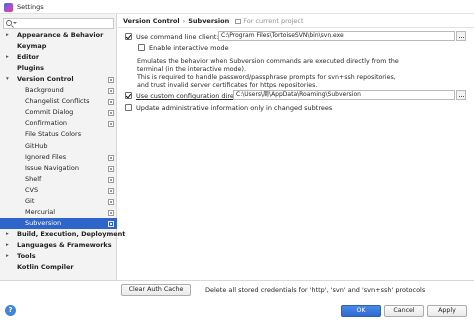  I want to click on settings-tree-item-label: Mercurial, so click(40, 211).